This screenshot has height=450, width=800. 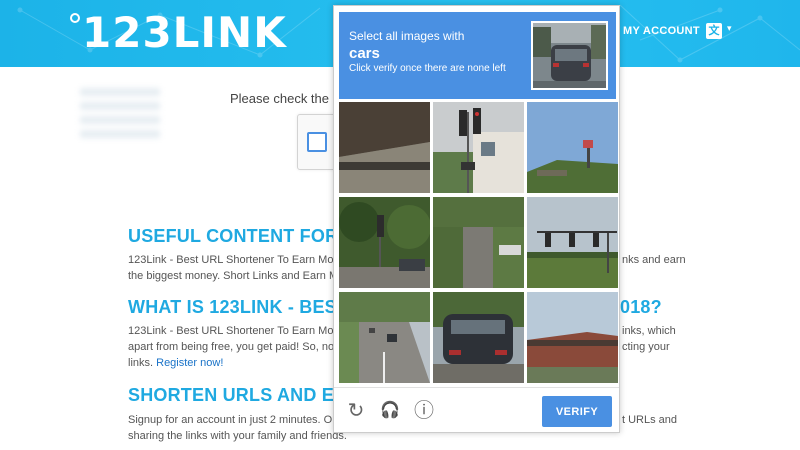 What do you see at coordinates (407, 36) in the screenshot?
I see `instruction-line: Select all images with` at bounding box center [407, 36].